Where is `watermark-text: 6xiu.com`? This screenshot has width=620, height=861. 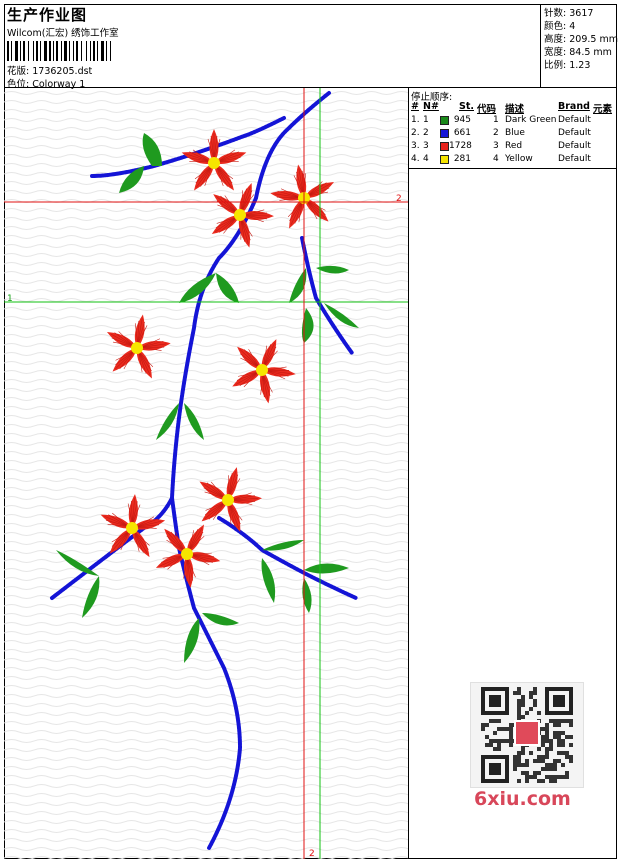 watermark-text: 6xiu.com is located at coordinates (522, 799).